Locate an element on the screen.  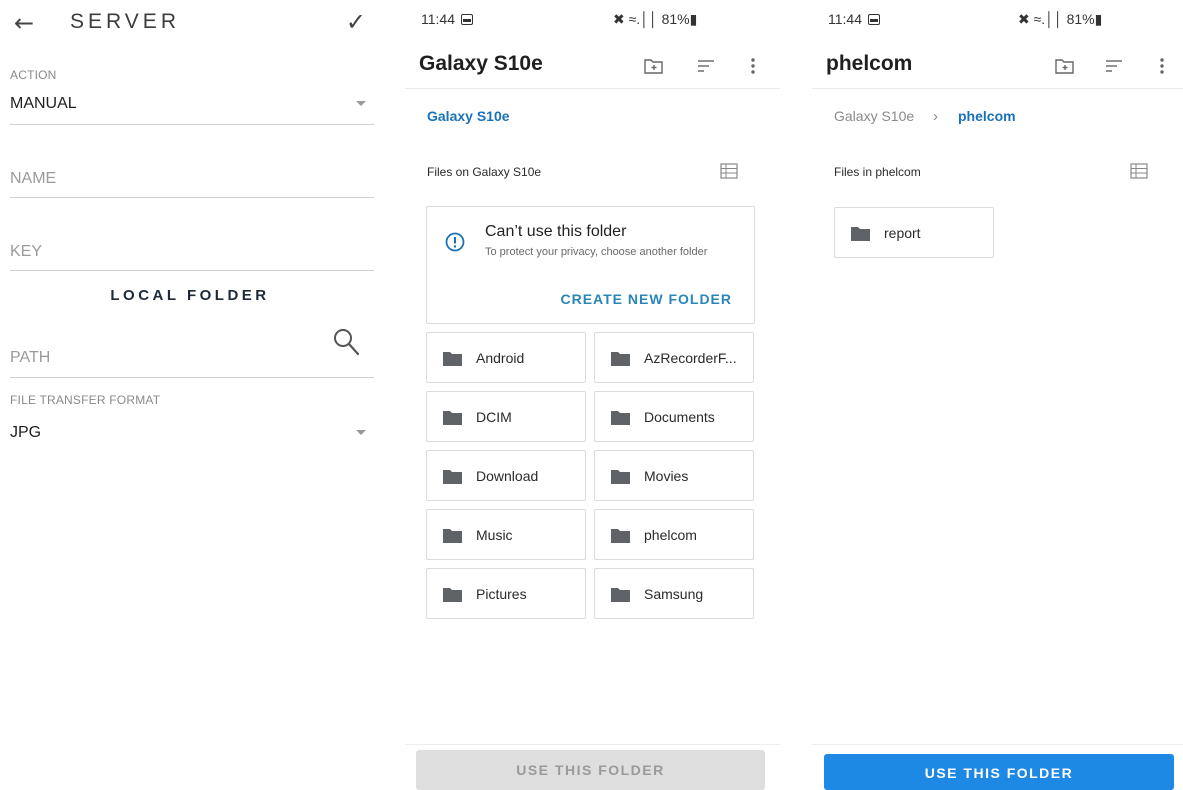
folder-item: Movies is located at coordinates (674, 475).